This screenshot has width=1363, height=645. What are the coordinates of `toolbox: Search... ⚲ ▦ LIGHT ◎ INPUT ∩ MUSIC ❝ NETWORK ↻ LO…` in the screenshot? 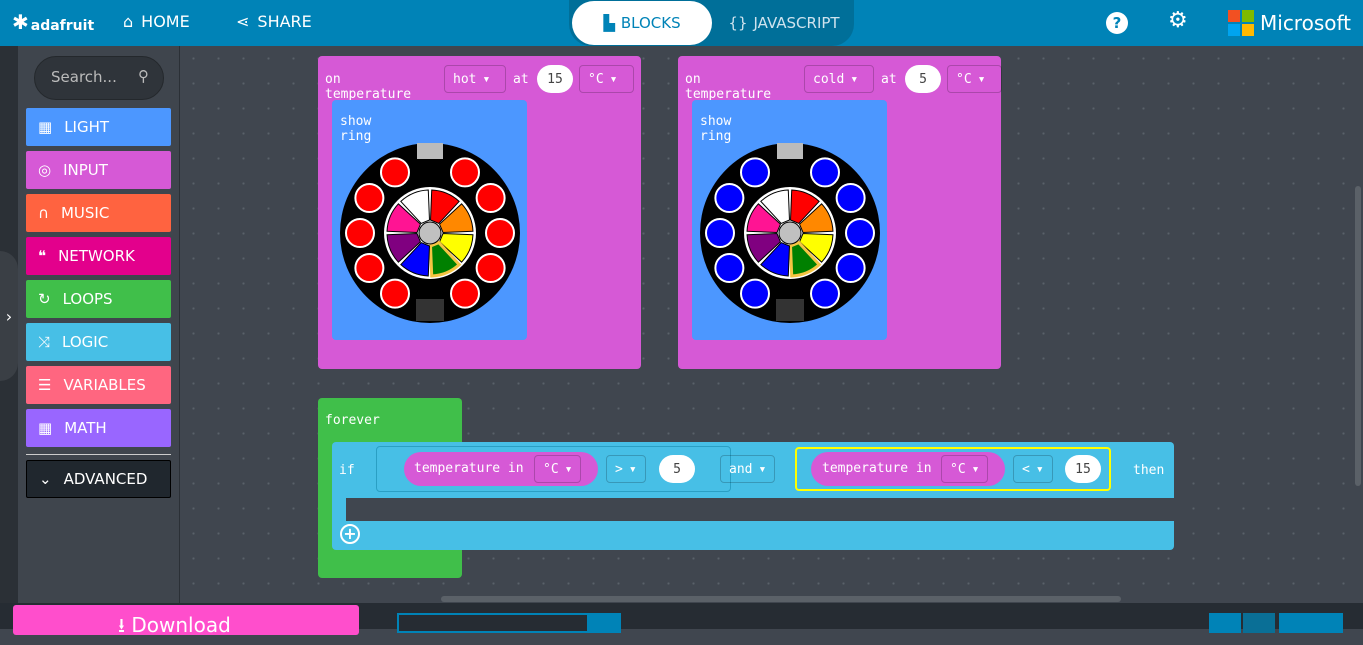 It's located at (99, 324).